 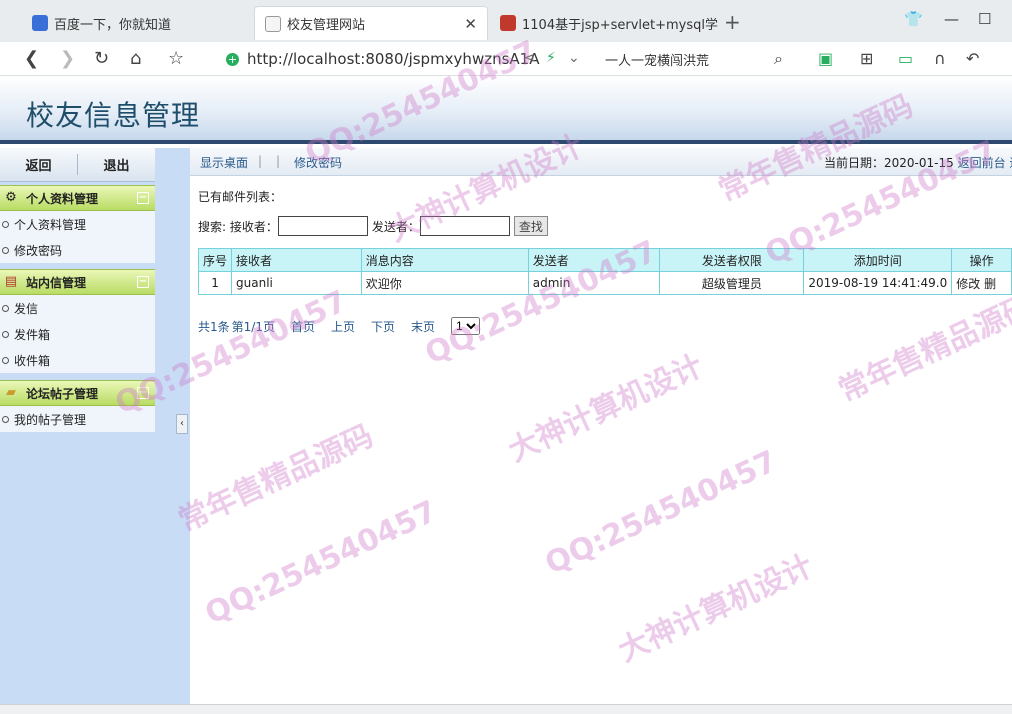 What do you see at coordinates (905, 58) in the screenshot?
I see `battery-icon: ▭` at bounding box center [905, 58].